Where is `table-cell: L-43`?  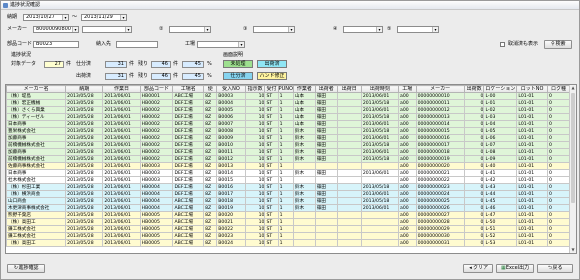 table-cell: L-43 is located at coordinates (500, 187).